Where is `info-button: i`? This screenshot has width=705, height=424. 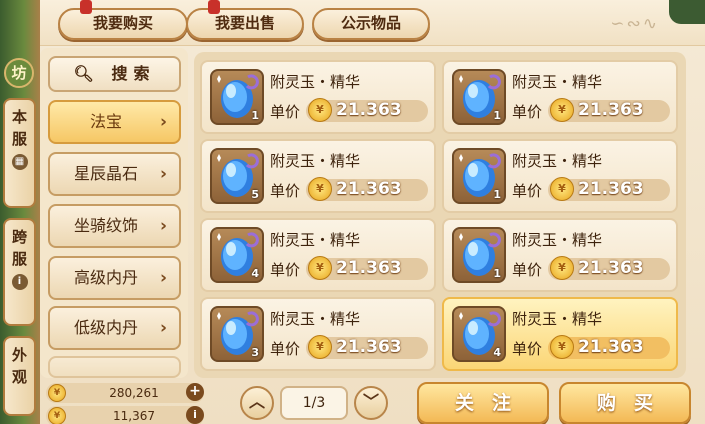 info-button: i is located at coordinates (195, 415).